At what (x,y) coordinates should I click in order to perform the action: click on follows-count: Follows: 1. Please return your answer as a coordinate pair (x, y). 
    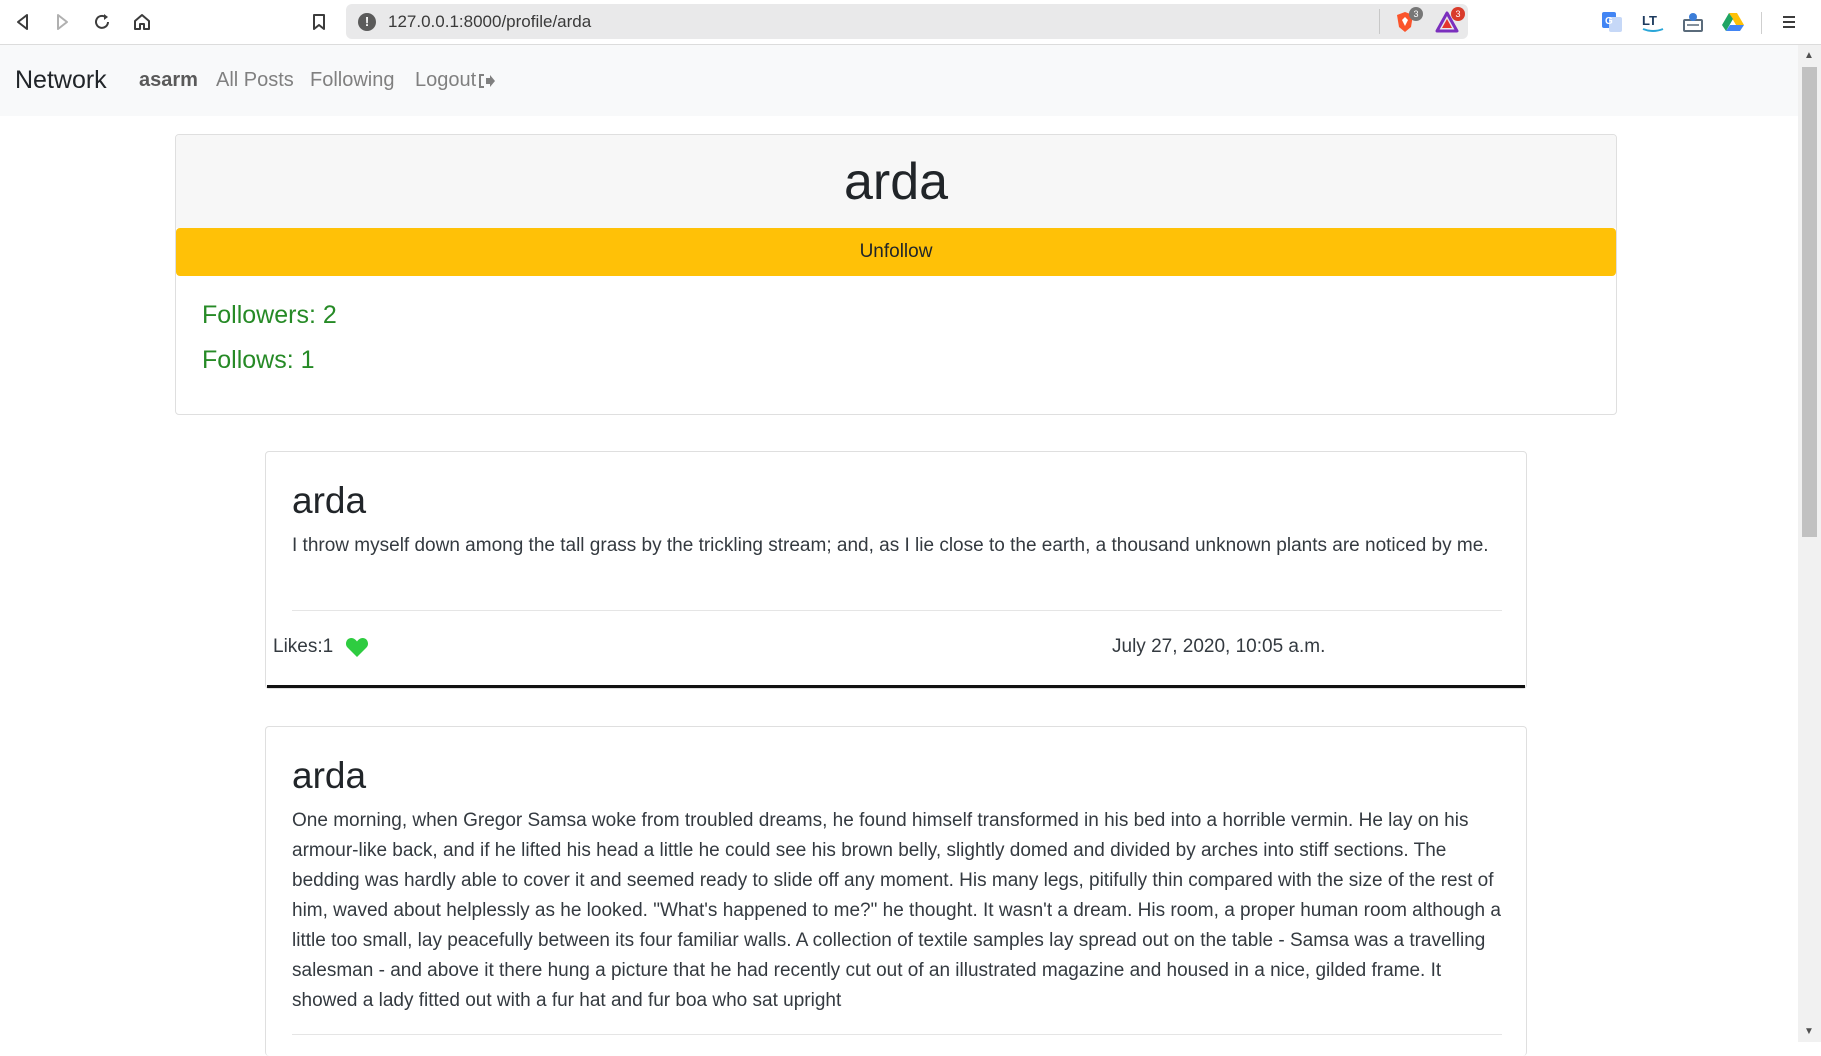
    Looking at the image, I should click on (258, 360).